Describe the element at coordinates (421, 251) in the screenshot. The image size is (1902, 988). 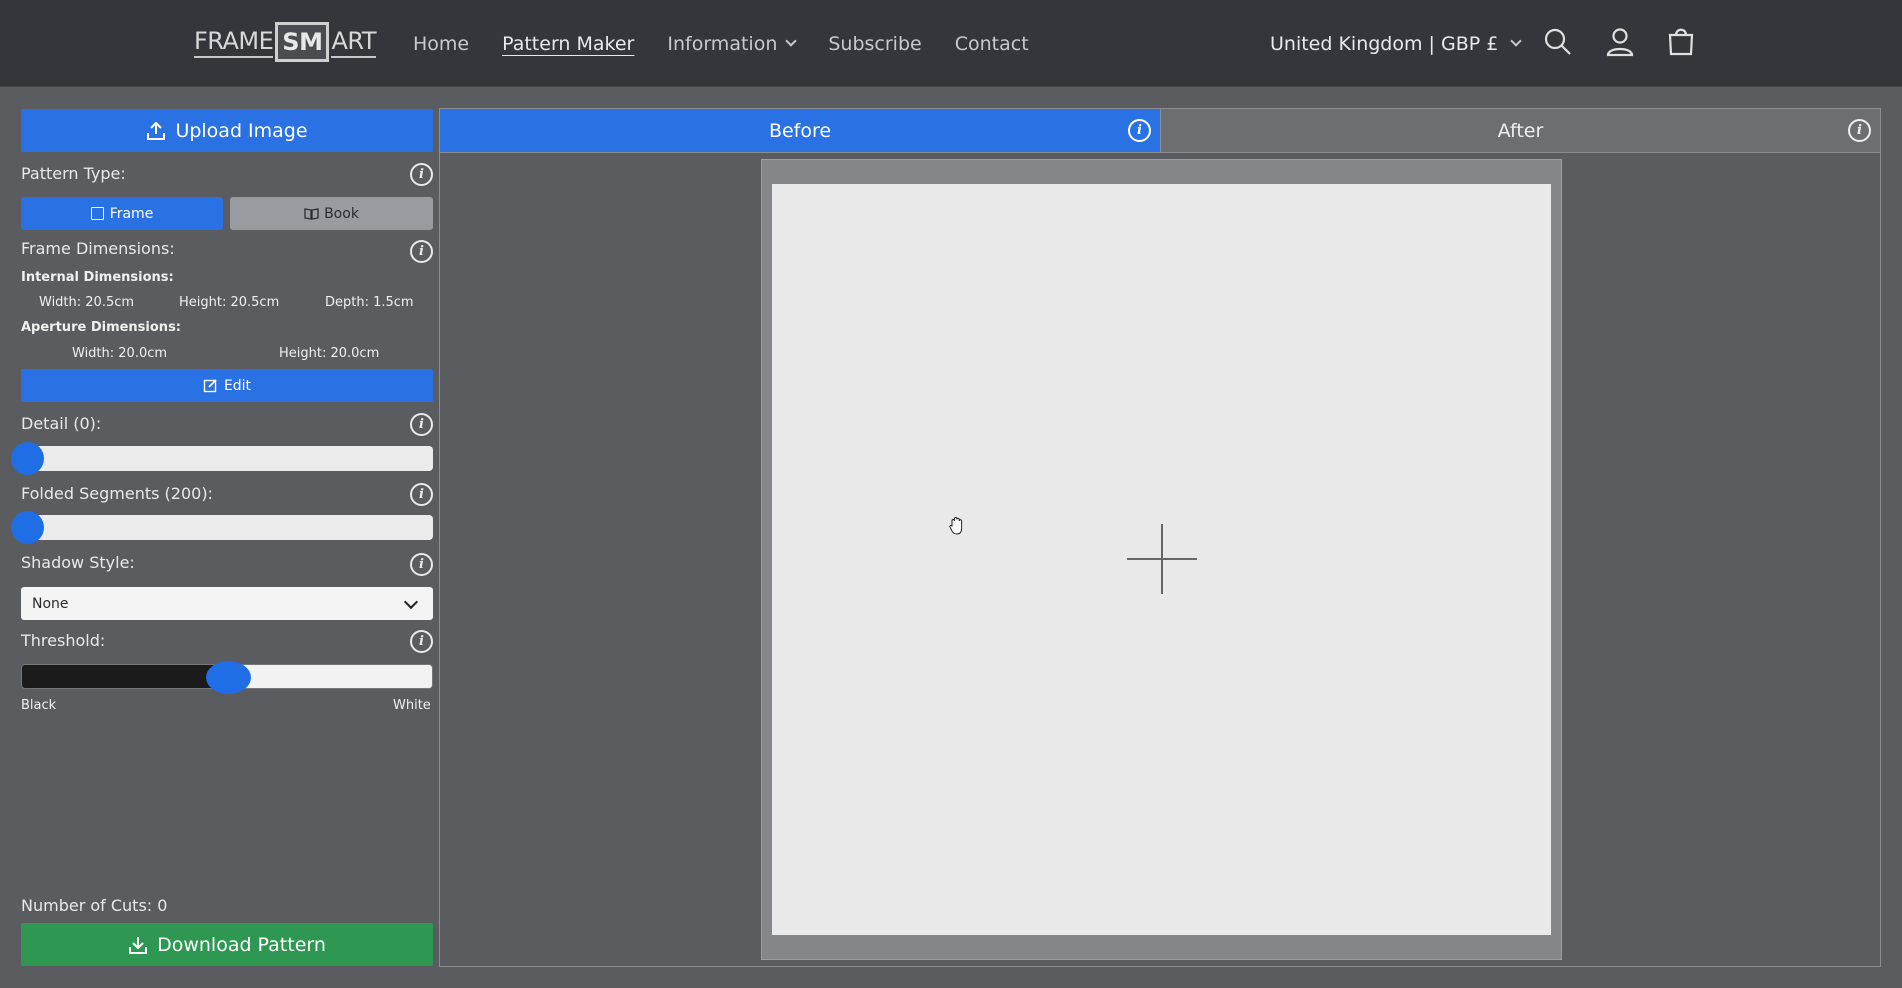
I see `frame-dimensions-info-icon: i` at that location.